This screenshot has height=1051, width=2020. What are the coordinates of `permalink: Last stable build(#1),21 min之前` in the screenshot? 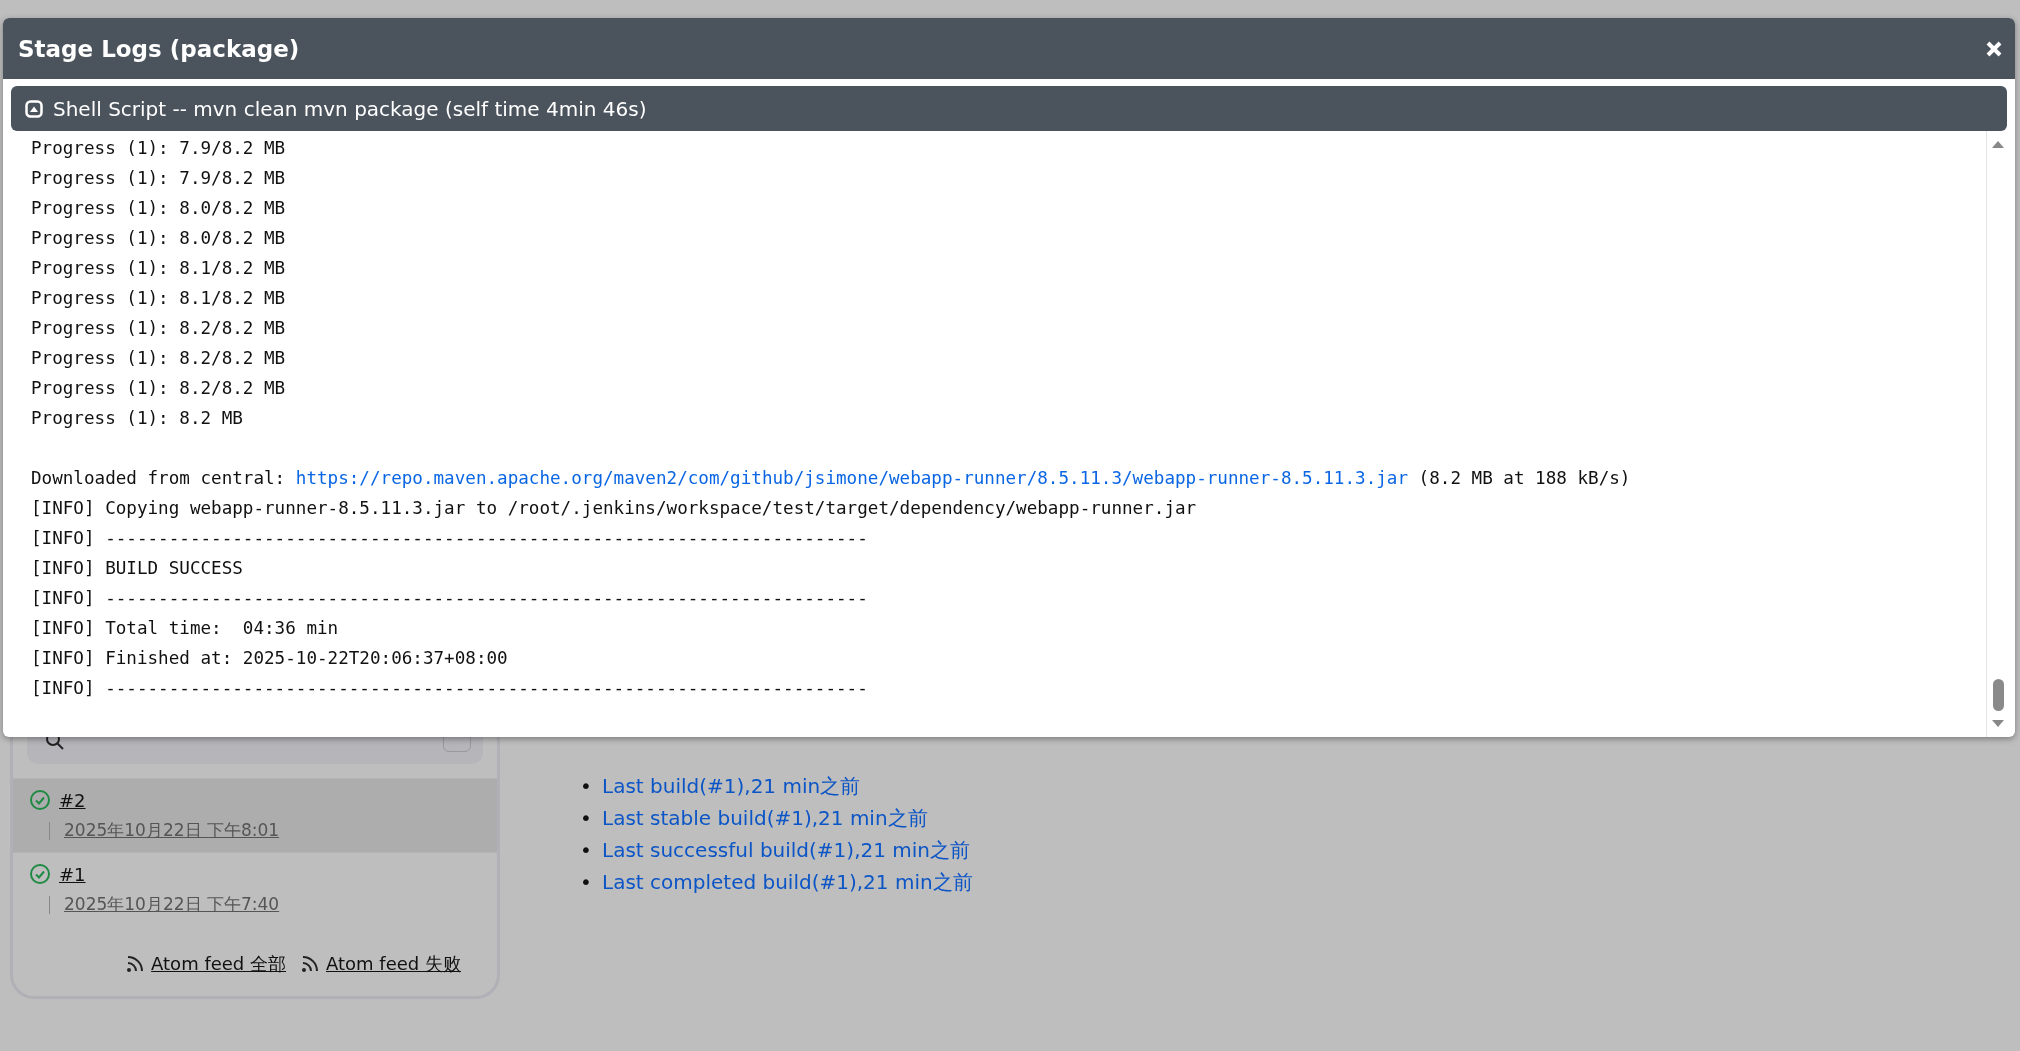 It's located at (765, 818).